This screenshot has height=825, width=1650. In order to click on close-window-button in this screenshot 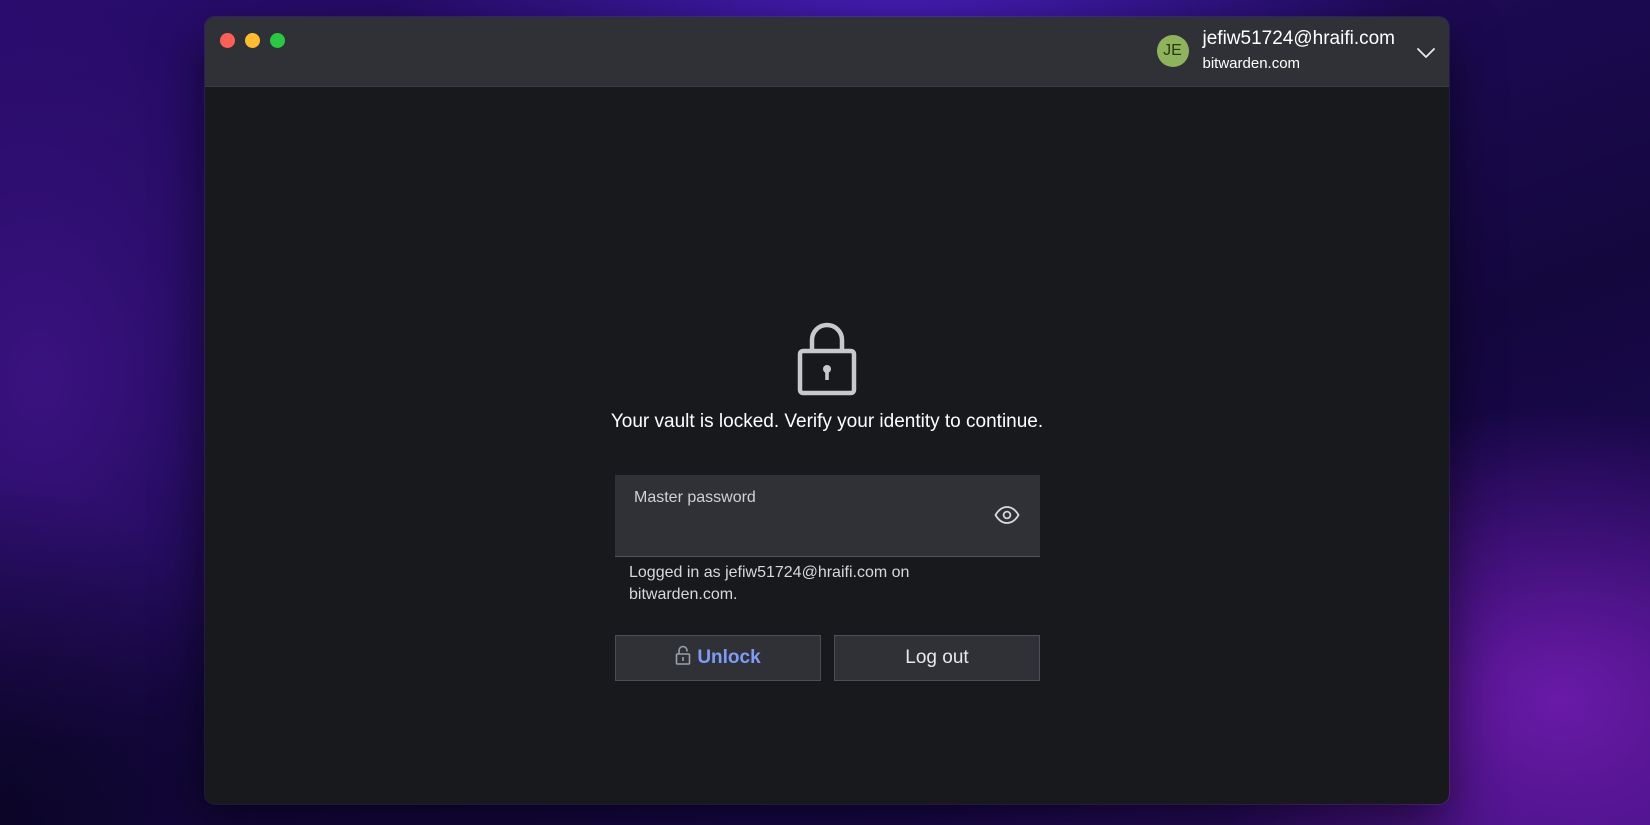, I will do `click(227, 40)`.